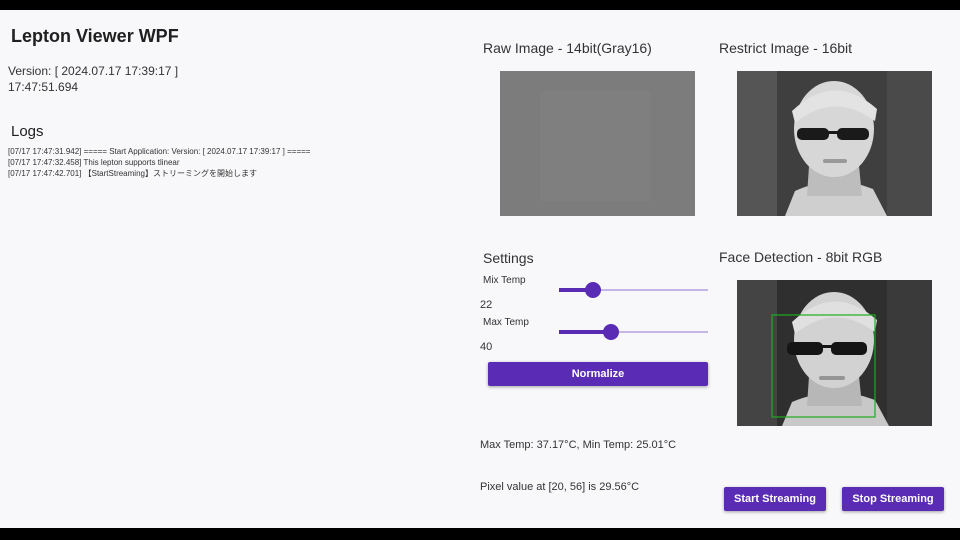  I want to click on face-detection-title: Face Detection - 8bit RGB, so click(801, 257).